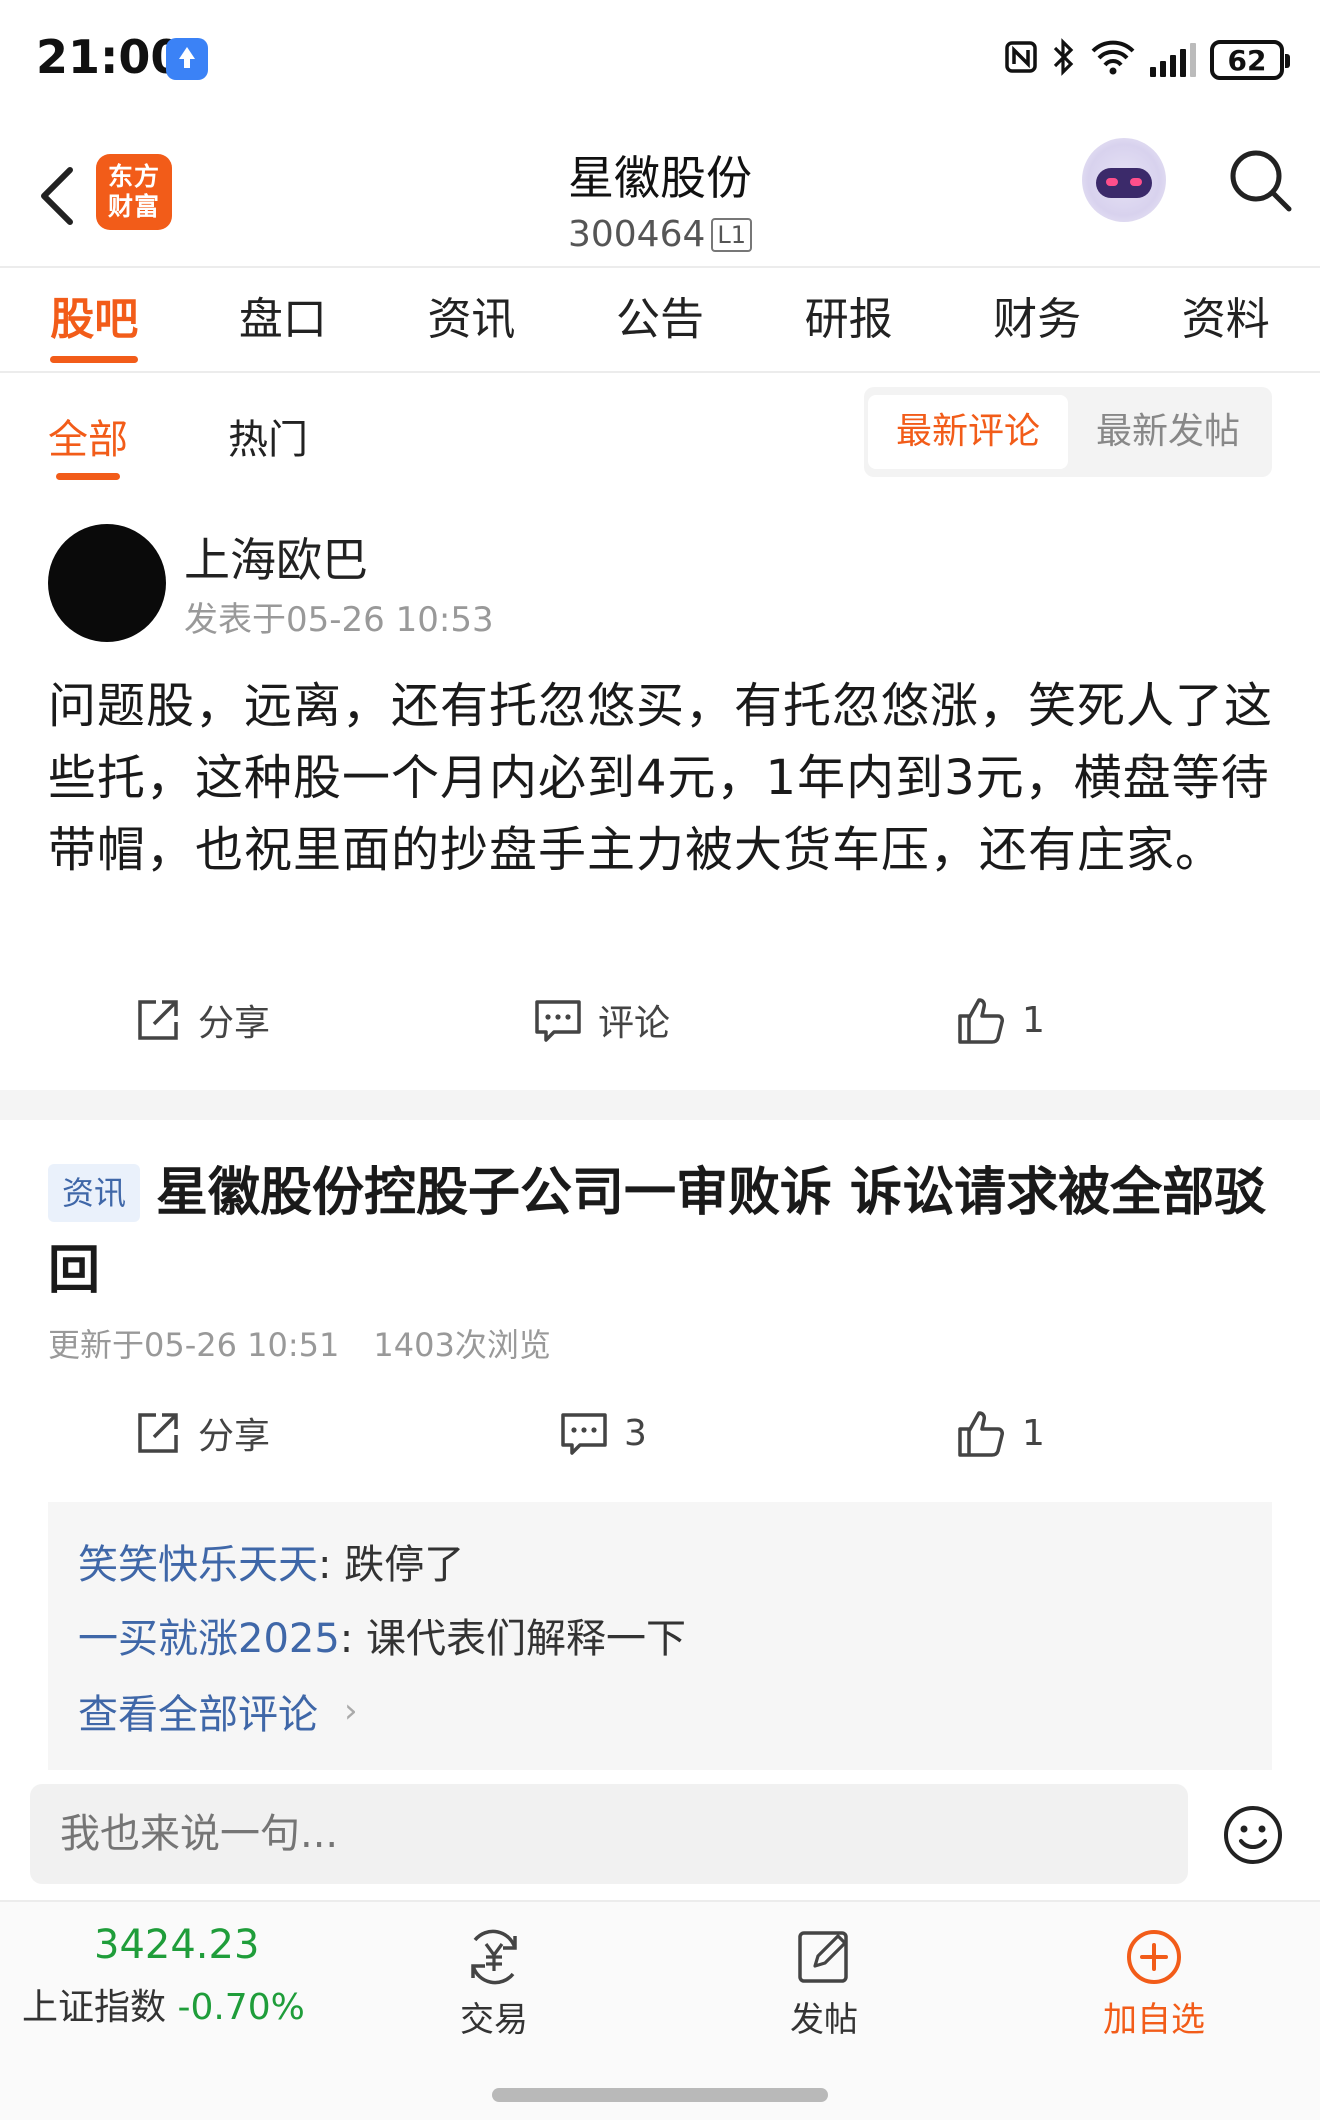 The width and height of the screenshot is (1320, 2120). I want to click on nfc-icon, so click(1021, 60).